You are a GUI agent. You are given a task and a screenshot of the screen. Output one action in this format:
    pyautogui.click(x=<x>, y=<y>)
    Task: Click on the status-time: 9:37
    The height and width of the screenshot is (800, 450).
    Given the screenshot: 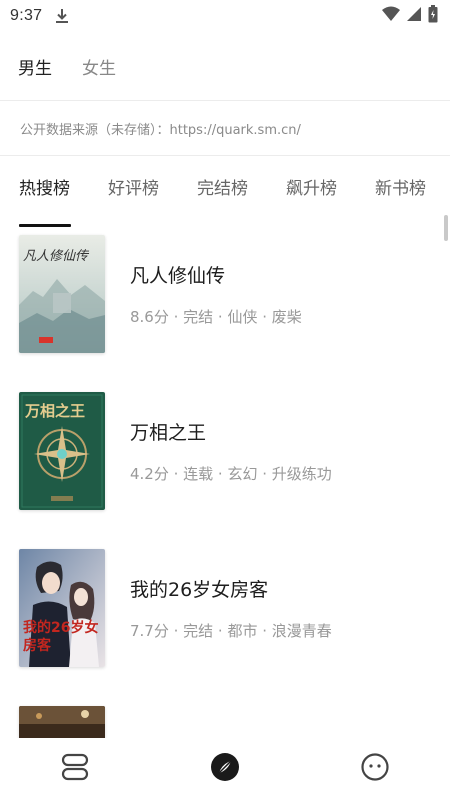 What is the action you would take?
    pyautogui.click(x=26, y=15)
    